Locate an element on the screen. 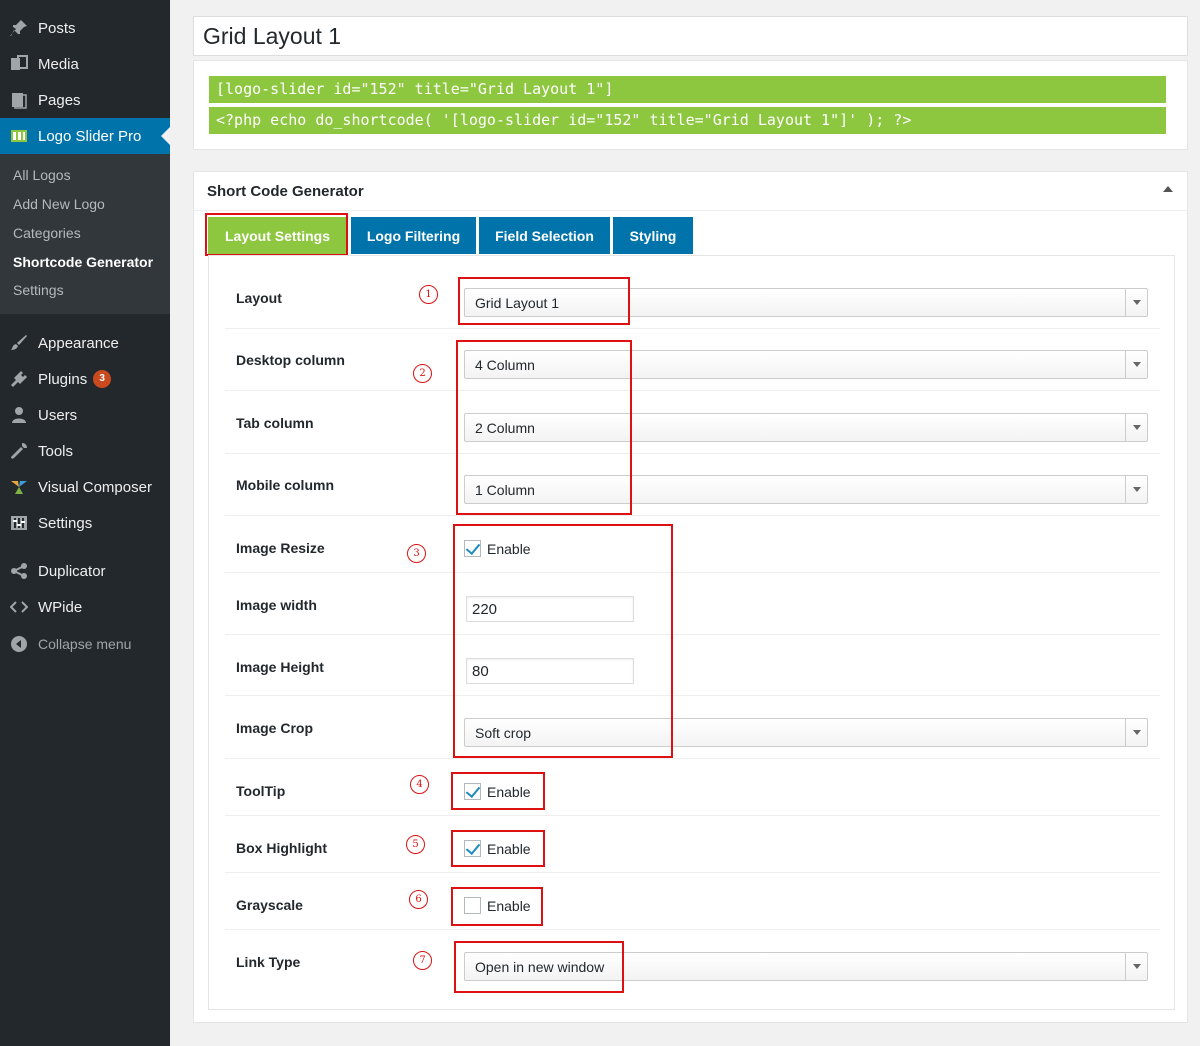 The image size is (1200, 1046). submenu-item-settings: Settings is located at coordinates (38, 290).